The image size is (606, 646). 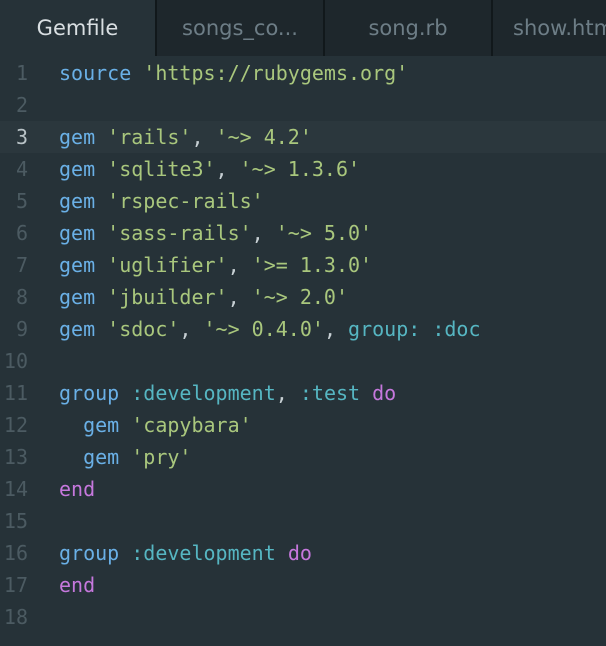 I want to click on line-content: gem 'rspec-rails', so click(x=161, y=201).